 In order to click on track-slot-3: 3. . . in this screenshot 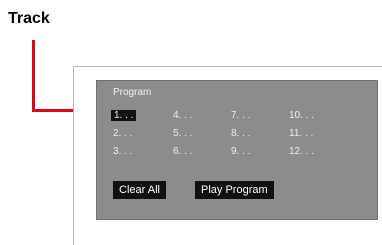, I will do `click(122, 151)`.